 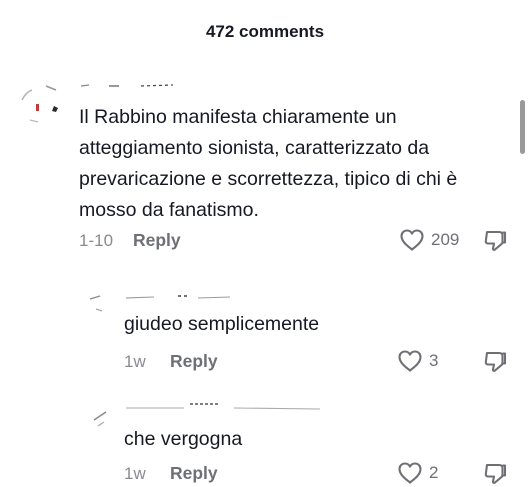 I want to click on like-button: 2, so click(x=417, y=473).